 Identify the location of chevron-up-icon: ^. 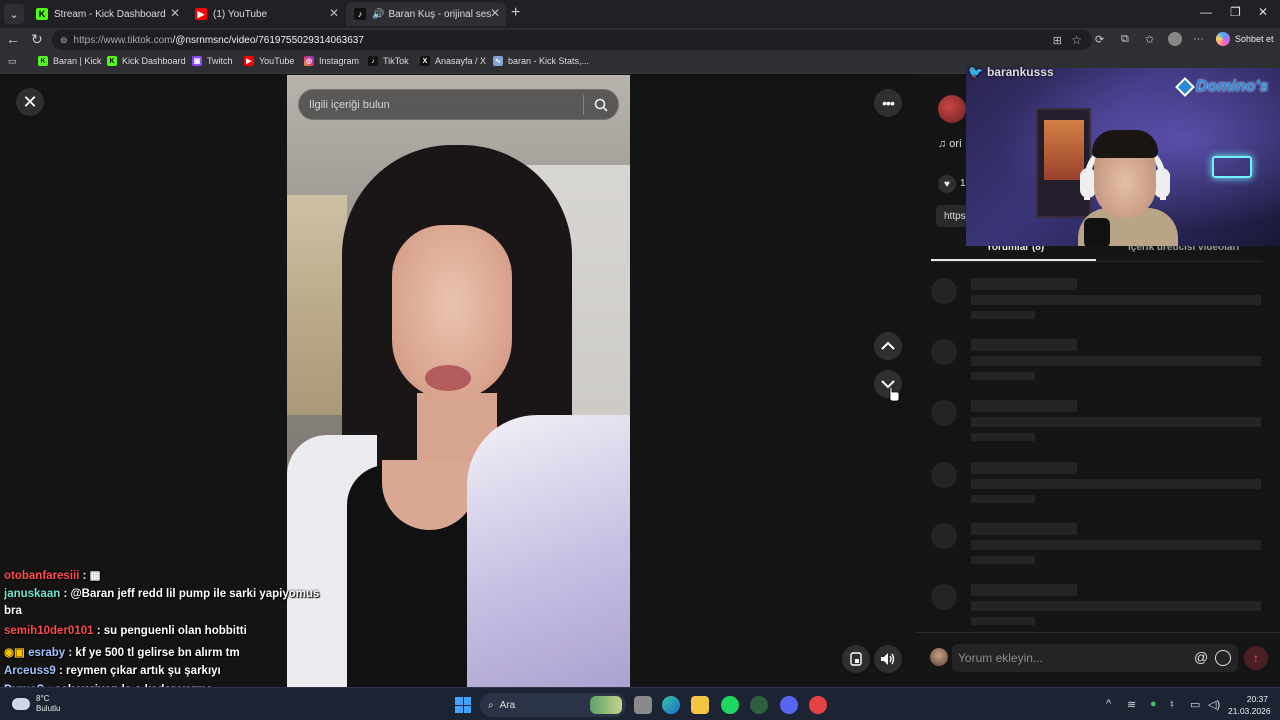
(1108, 704).